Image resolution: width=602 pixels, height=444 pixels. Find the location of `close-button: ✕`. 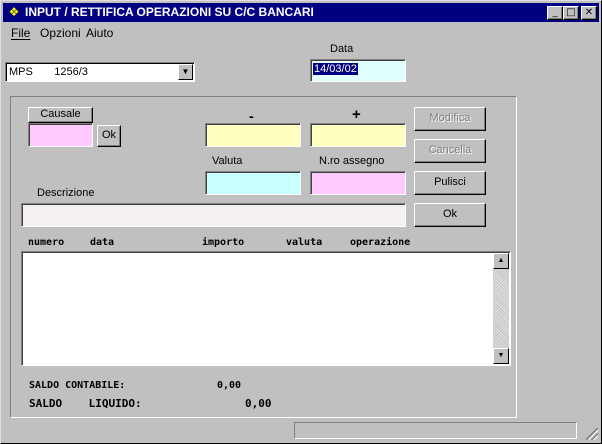

close-button: ✕ is located at coordinates (589, 13).